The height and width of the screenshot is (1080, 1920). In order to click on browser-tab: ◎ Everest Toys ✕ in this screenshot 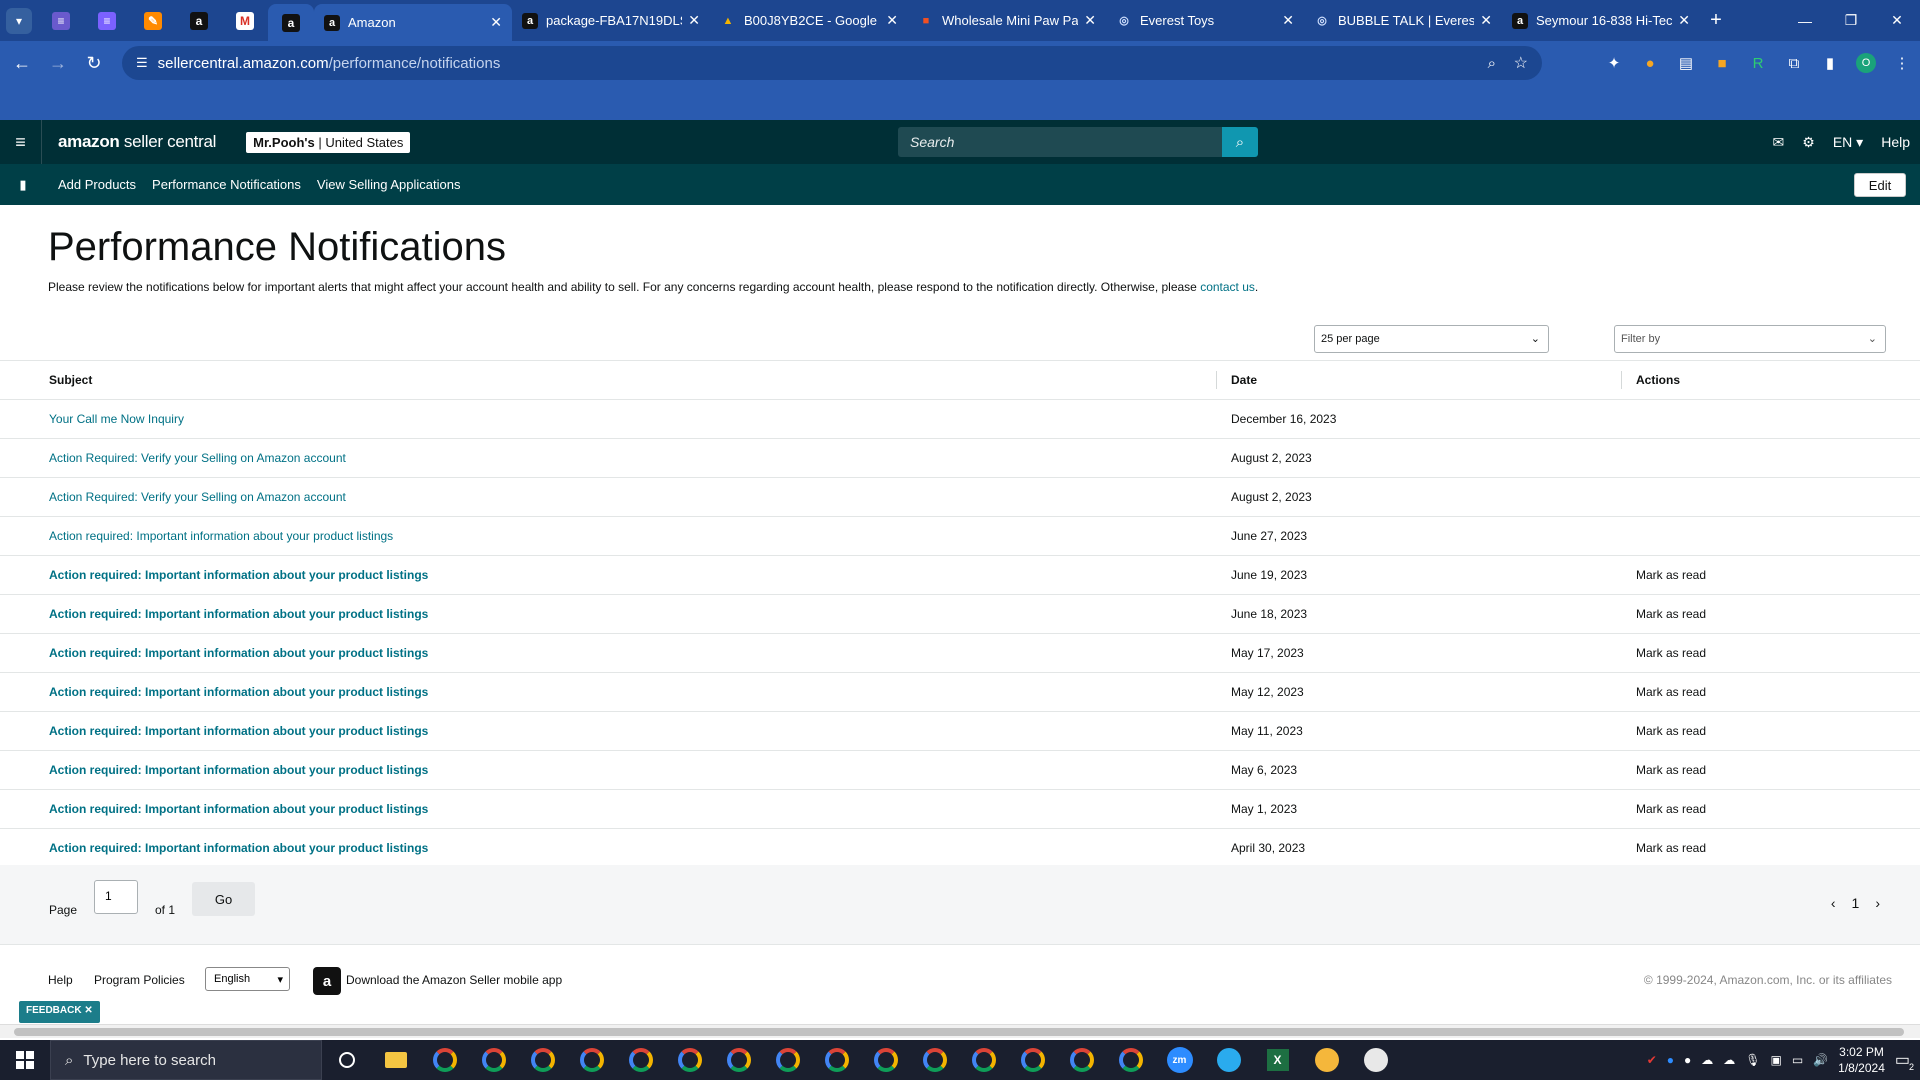, I will do `click(1205, 20)`.